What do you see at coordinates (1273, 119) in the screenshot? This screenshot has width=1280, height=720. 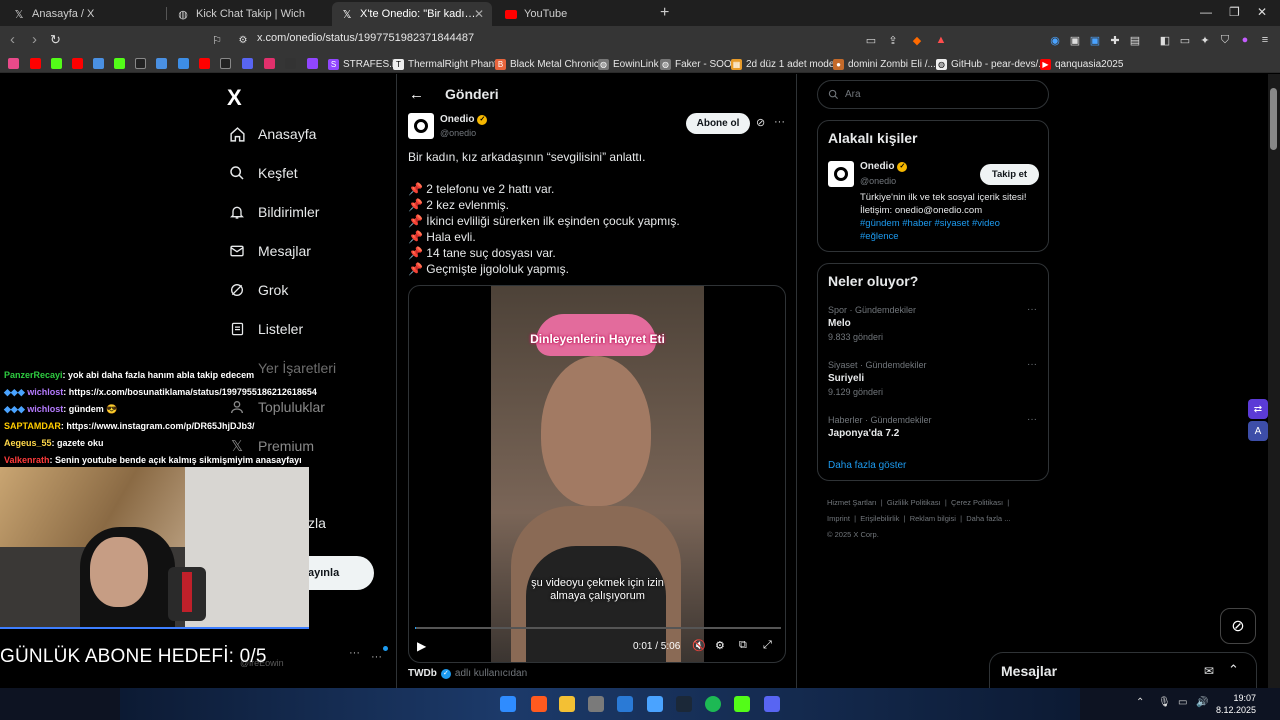 I see `scrollbar-thumb` at bounding box center [1273, 119].